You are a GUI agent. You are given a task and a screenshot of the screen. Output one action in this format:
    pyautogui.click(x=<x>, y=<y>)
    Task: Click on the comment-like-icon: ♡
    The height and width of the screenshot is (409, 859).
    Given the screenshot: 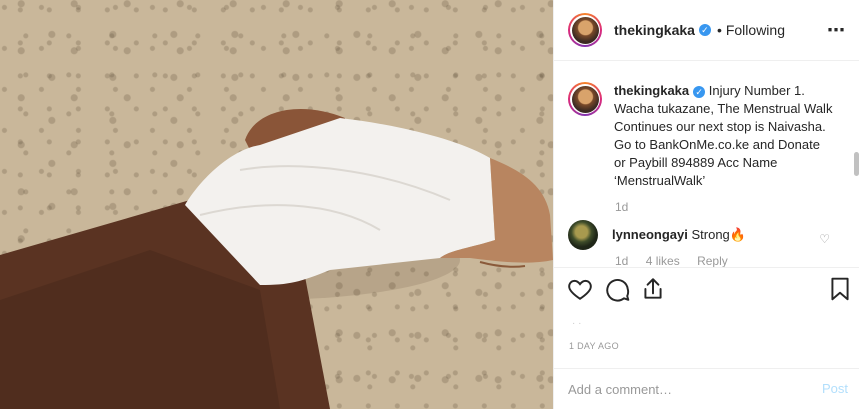 What is the action you would take?
    pyautogui.click(x=824, y=239)
    